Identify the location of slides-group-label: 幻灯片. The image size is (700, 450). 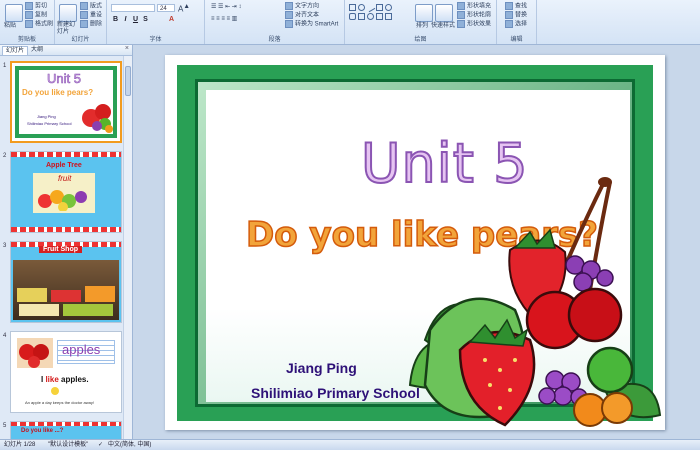
(80, 40).